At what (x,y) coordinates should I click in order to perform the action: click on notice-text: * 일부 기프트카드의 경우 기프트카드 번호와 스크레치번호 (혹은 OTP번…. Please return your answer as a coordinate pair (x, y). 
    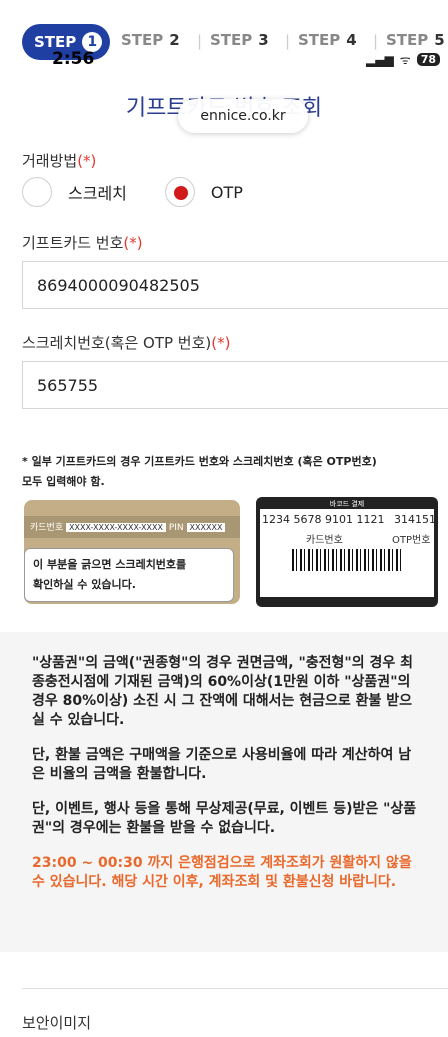
    Looking at the image, I should click on (232, 472).